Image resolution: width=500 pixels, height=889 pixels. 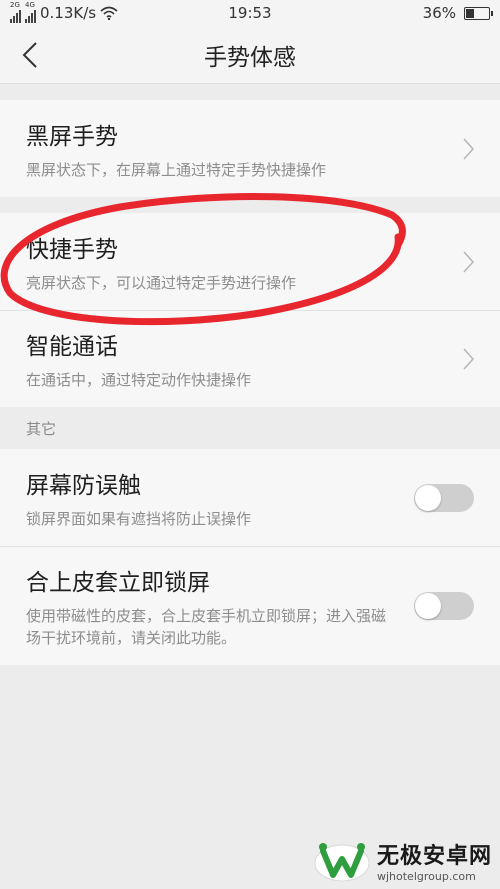 What do you see at coordinates (342, 862) in the screenshot?
I see `watermark-logo-icon` at bounding box center [342, 862].